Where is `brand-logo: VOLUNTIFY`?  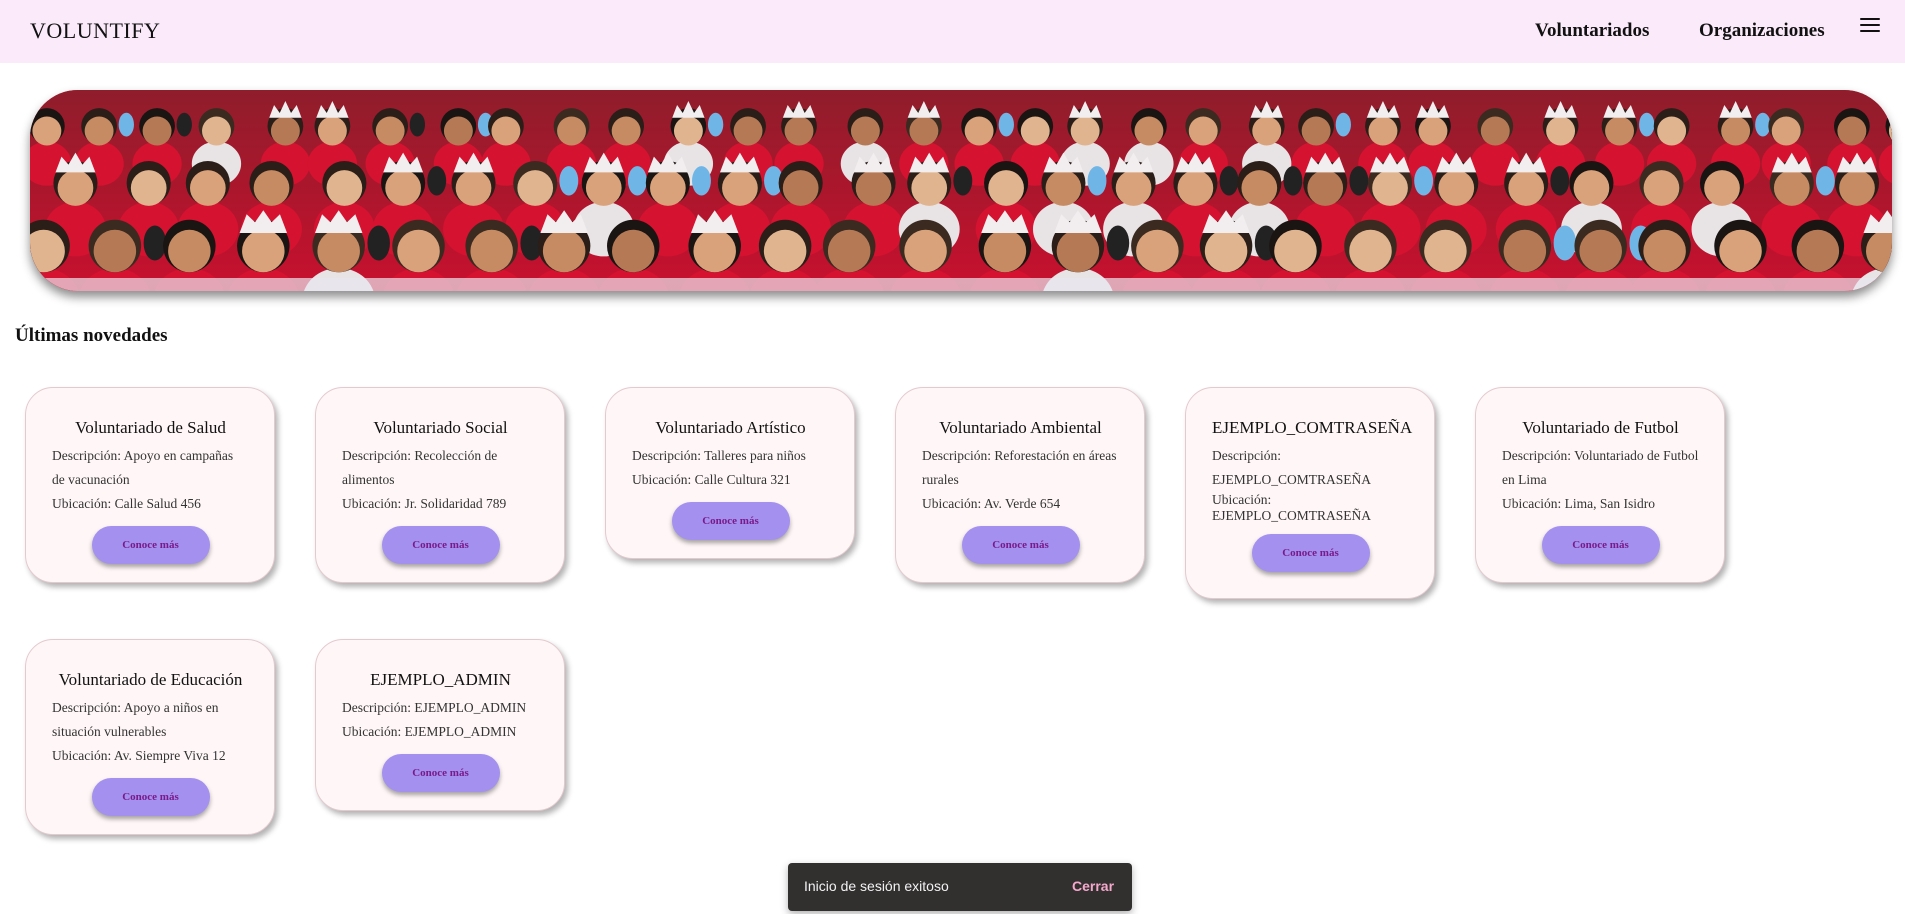 brand-logo: VOLUNTIFY is located at coordinates (95, 31).